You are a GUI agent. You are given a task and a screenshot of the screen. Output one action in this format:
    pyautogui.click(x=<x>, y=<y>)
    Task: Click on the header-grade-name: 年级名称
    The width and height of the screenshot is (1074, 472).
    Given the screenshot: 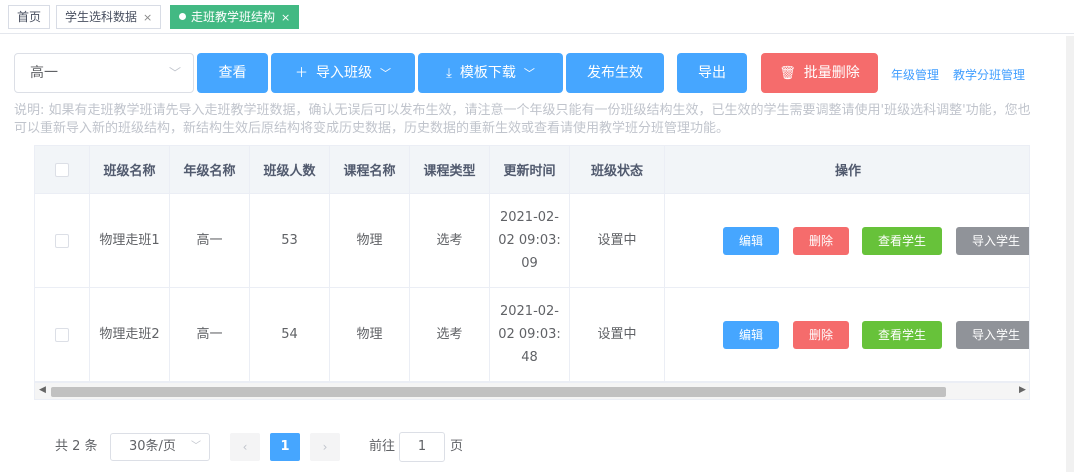 What is the action you would take?
    pyautogui.click(x=210, y=169)
    